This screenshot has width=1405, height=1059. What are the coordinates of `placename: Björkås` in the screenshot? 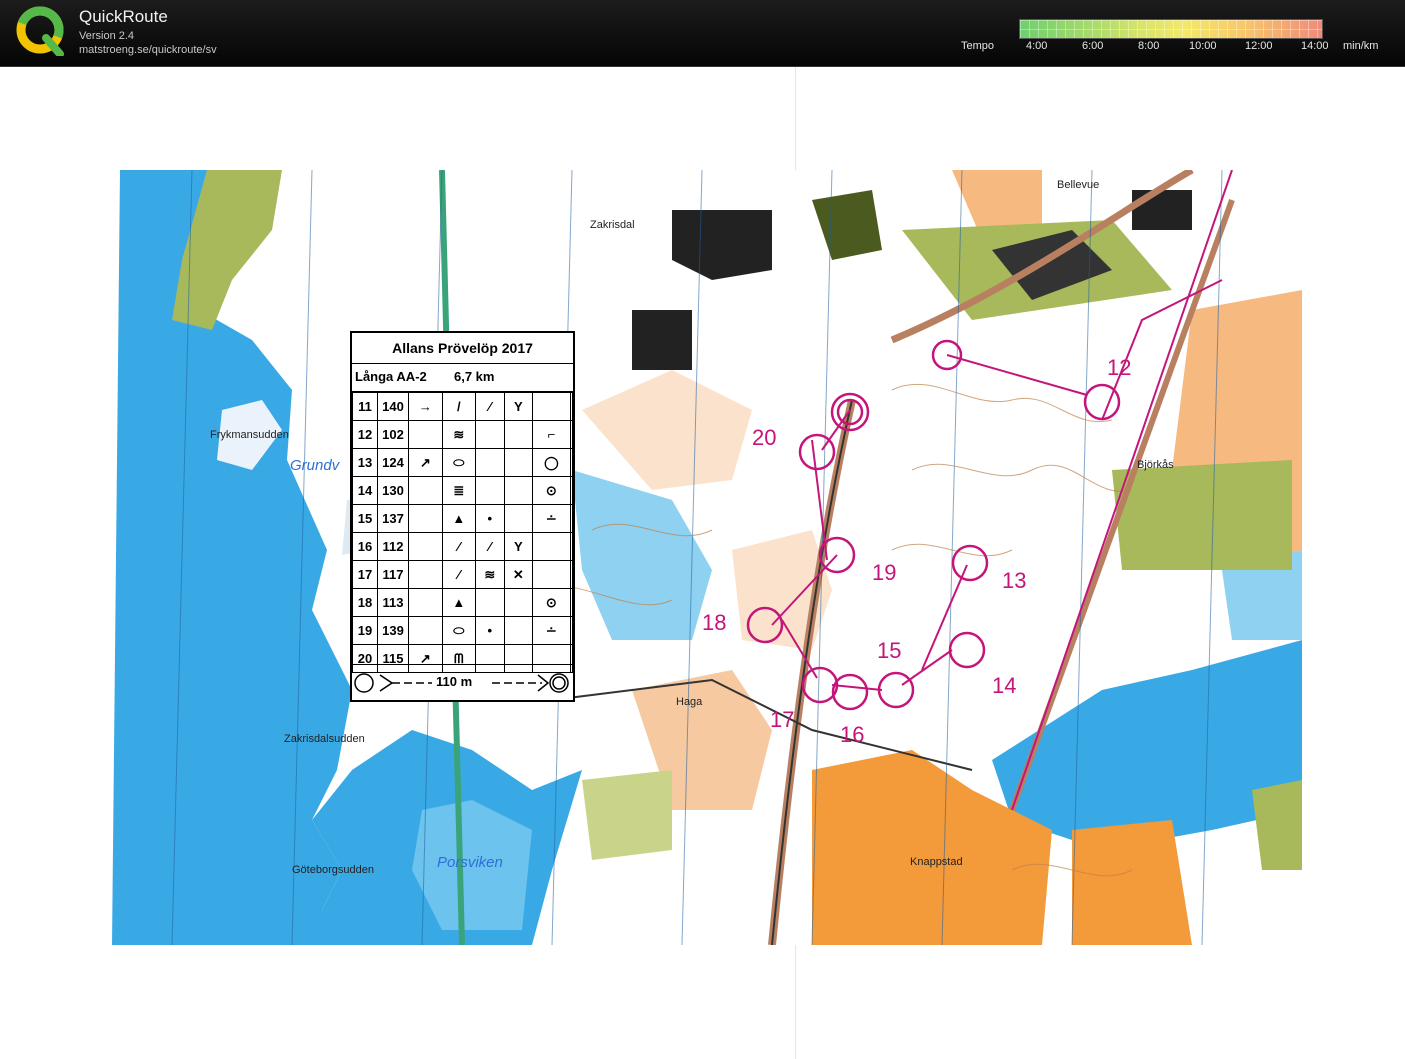 It's located at (1155, 465).